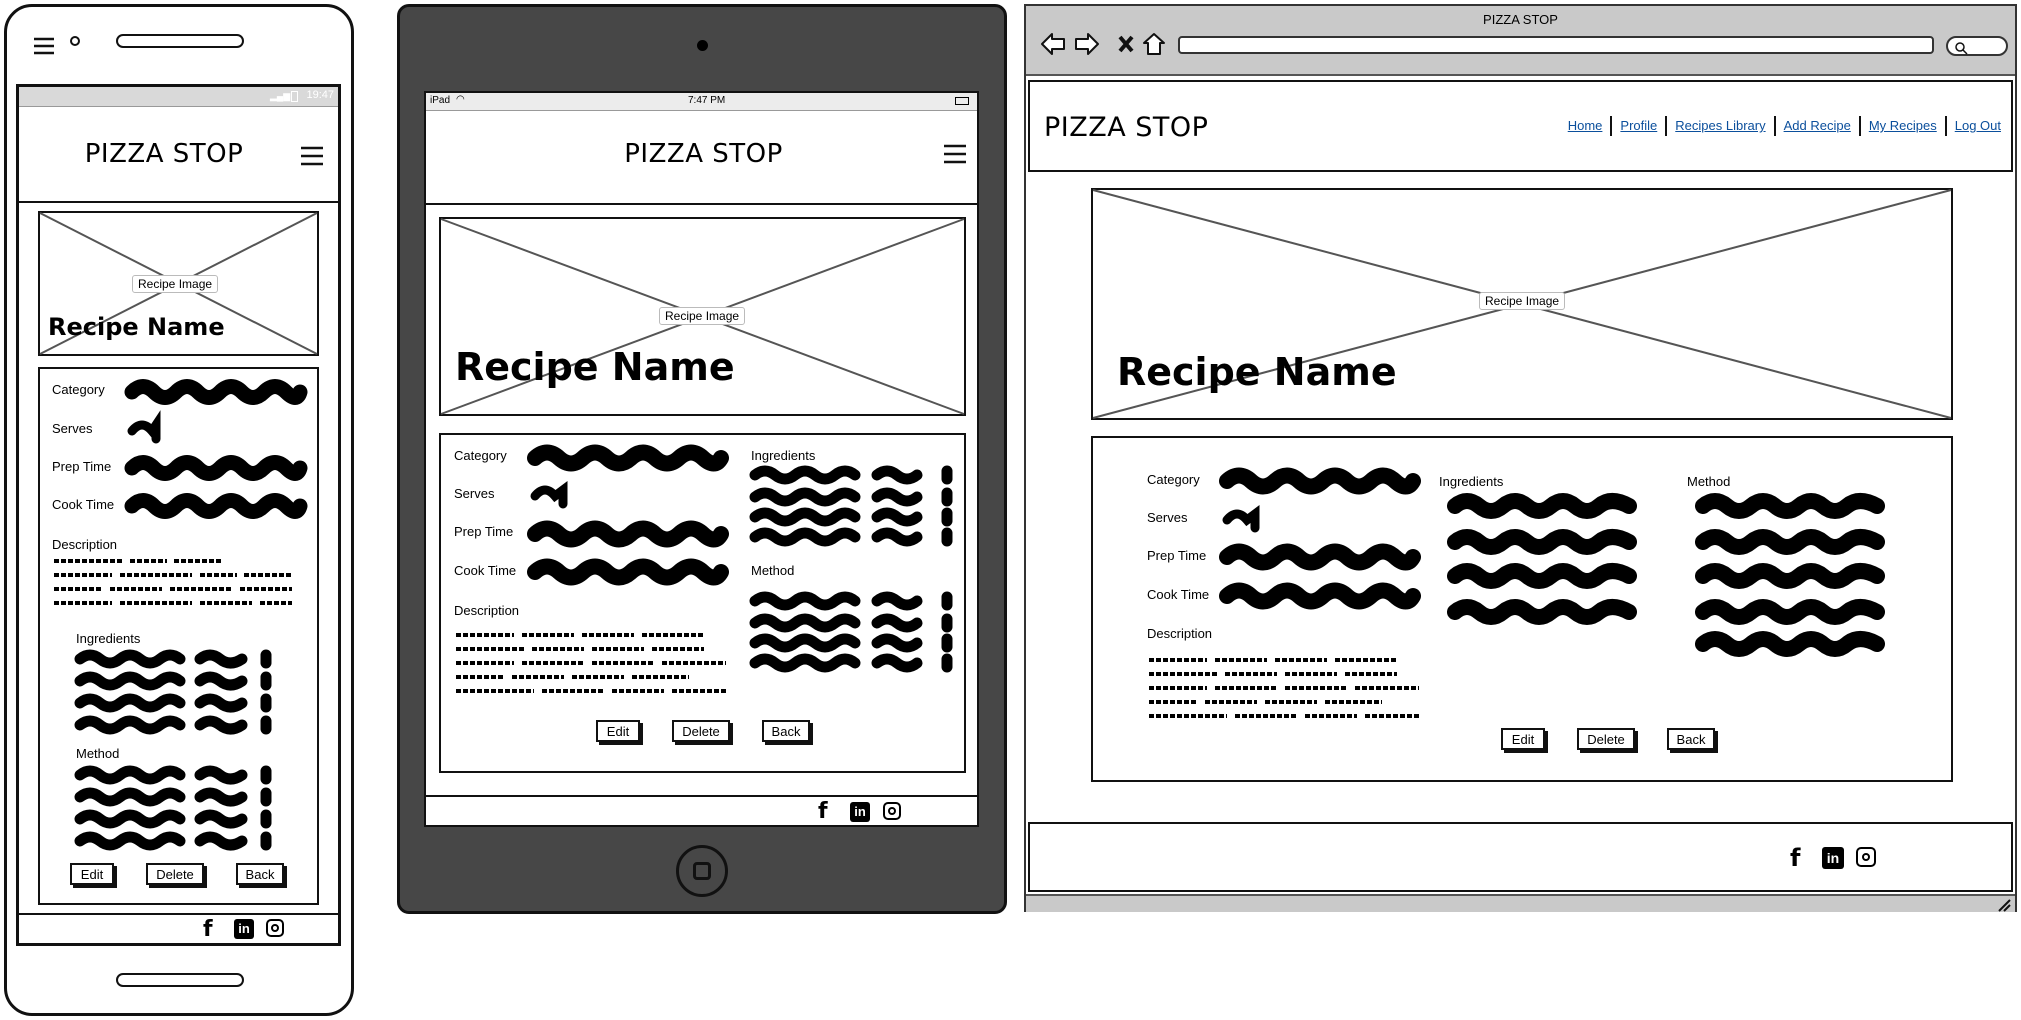  I want to click on phone-ingredients-scribble, so click(173, 692).